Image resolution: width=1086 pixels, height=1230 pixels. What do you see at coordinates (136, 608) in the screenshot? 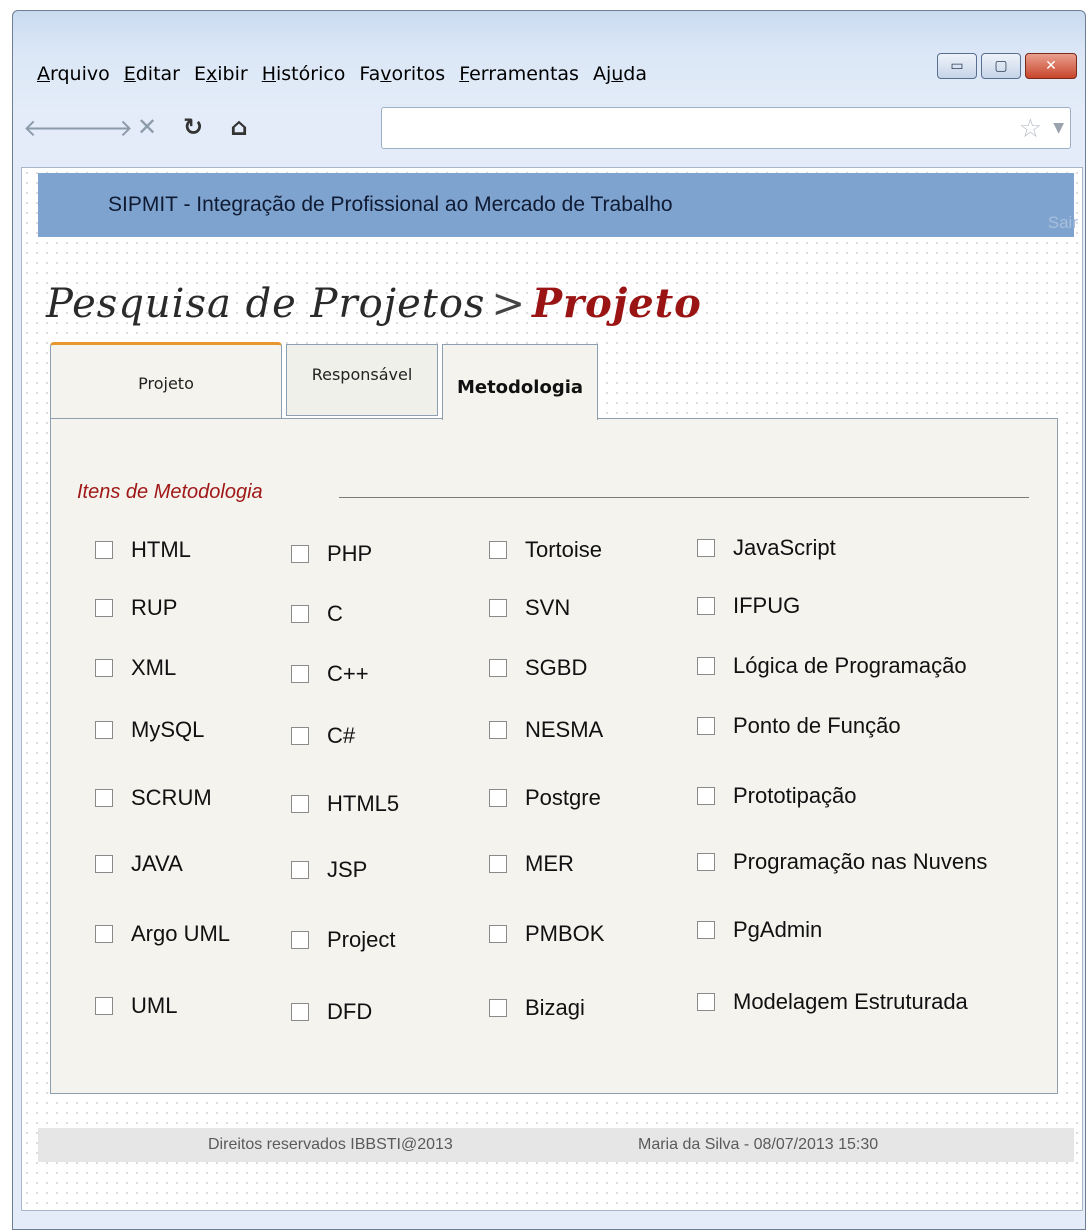
I see `checkbox-item: RUP` at bounding box center [136, 608].